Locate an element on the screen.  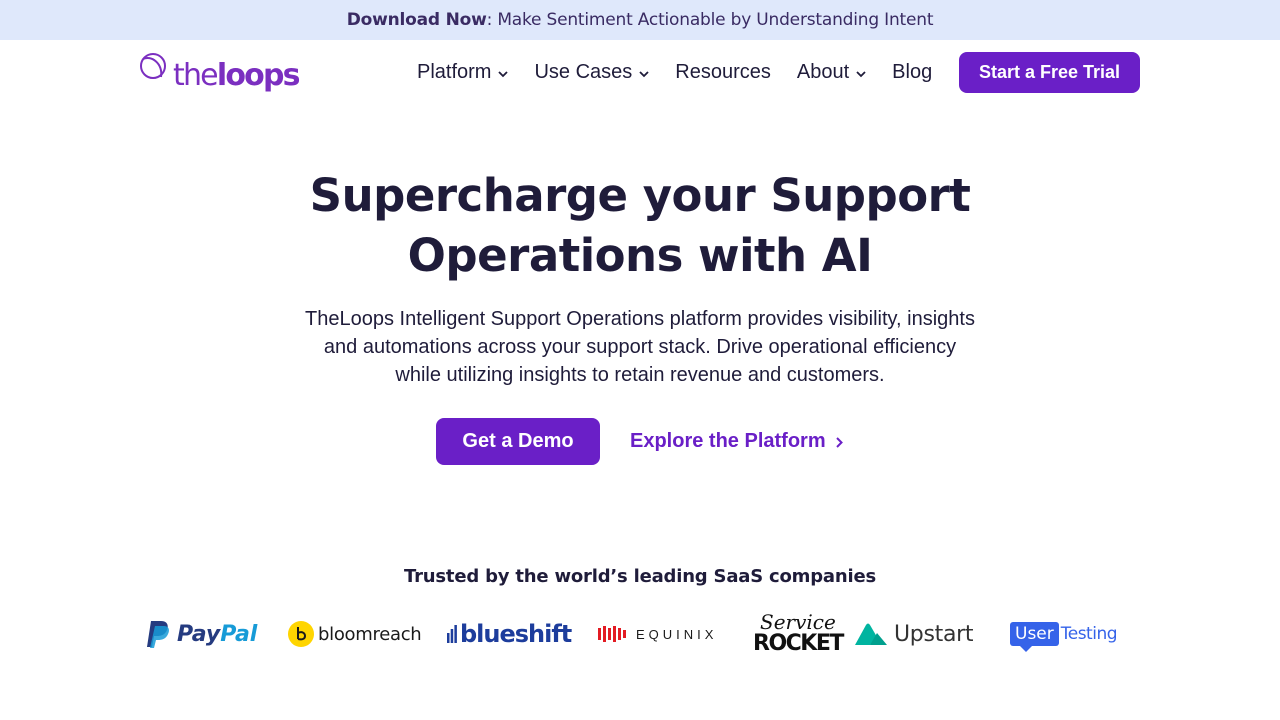
nav-blog: Blog is located at coordinates (912, 72).